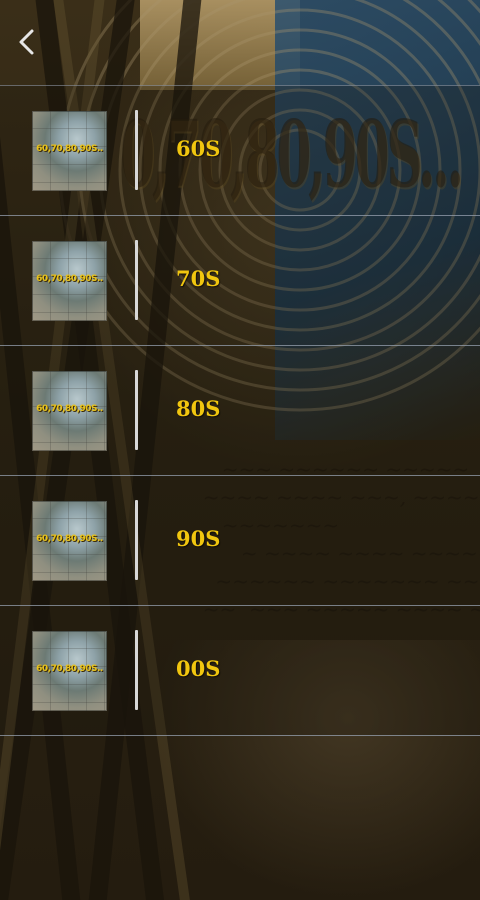 This screenshot has width=480, height=900. Describe the element at coordinates (240, 541) in the screenshot. I see `list-item-90s: 60,70,80,90S.. 90S` at that location.